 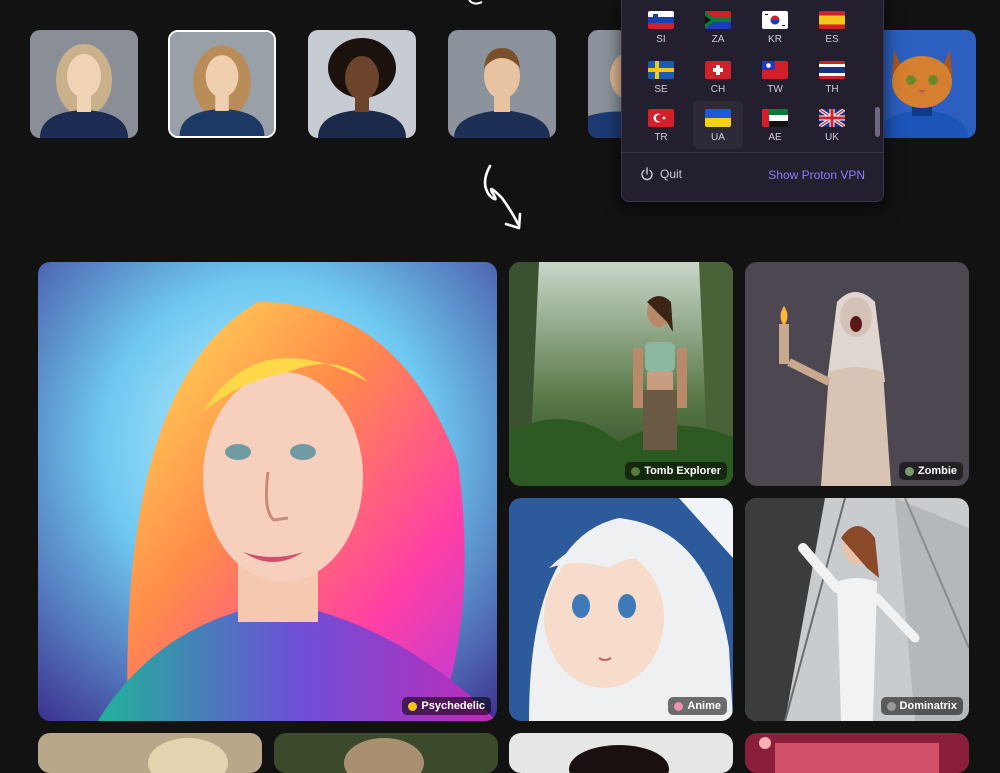 What do you see at coordinates (671, 174) in the screenshot?
I see `quit-label: Quit` at bounding box center [671, 174].